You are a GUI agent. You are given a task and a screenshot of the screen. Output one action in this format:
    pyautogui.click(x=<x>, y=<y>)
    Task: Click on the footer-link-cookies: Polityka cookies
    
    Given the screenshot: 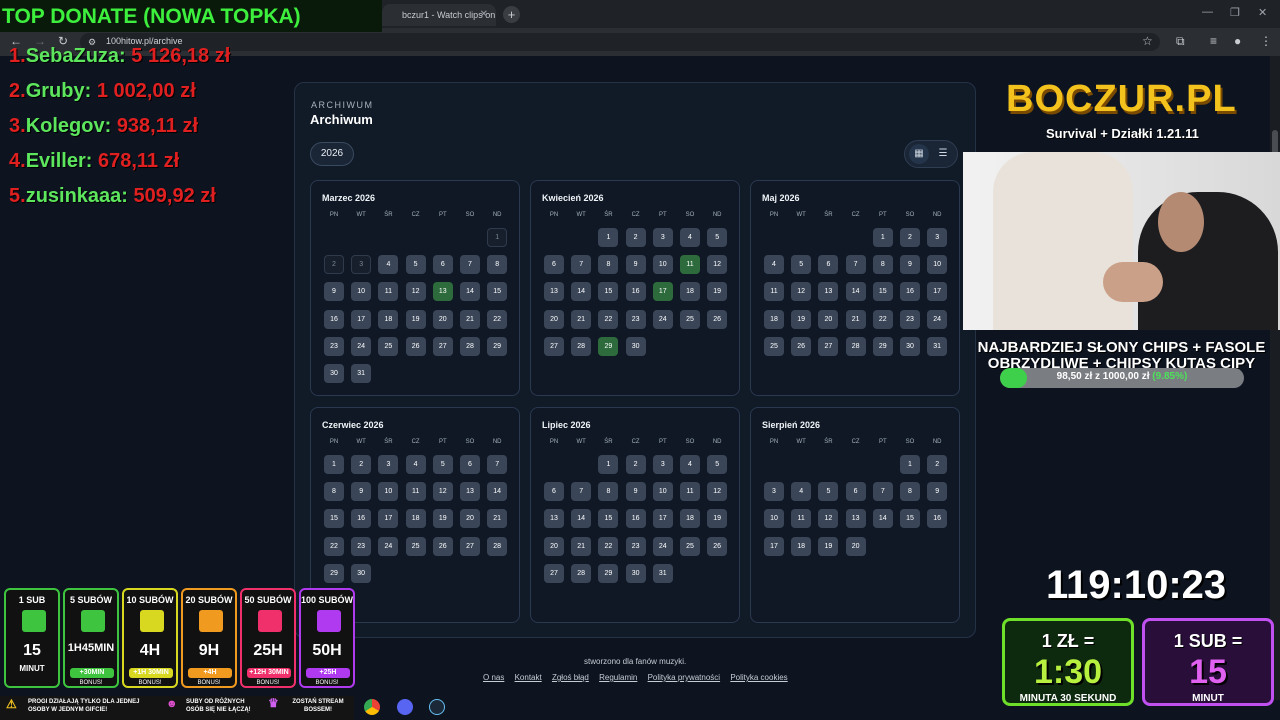 What is the action you would take?
    pyautogui.click(x=758, y=677)
    